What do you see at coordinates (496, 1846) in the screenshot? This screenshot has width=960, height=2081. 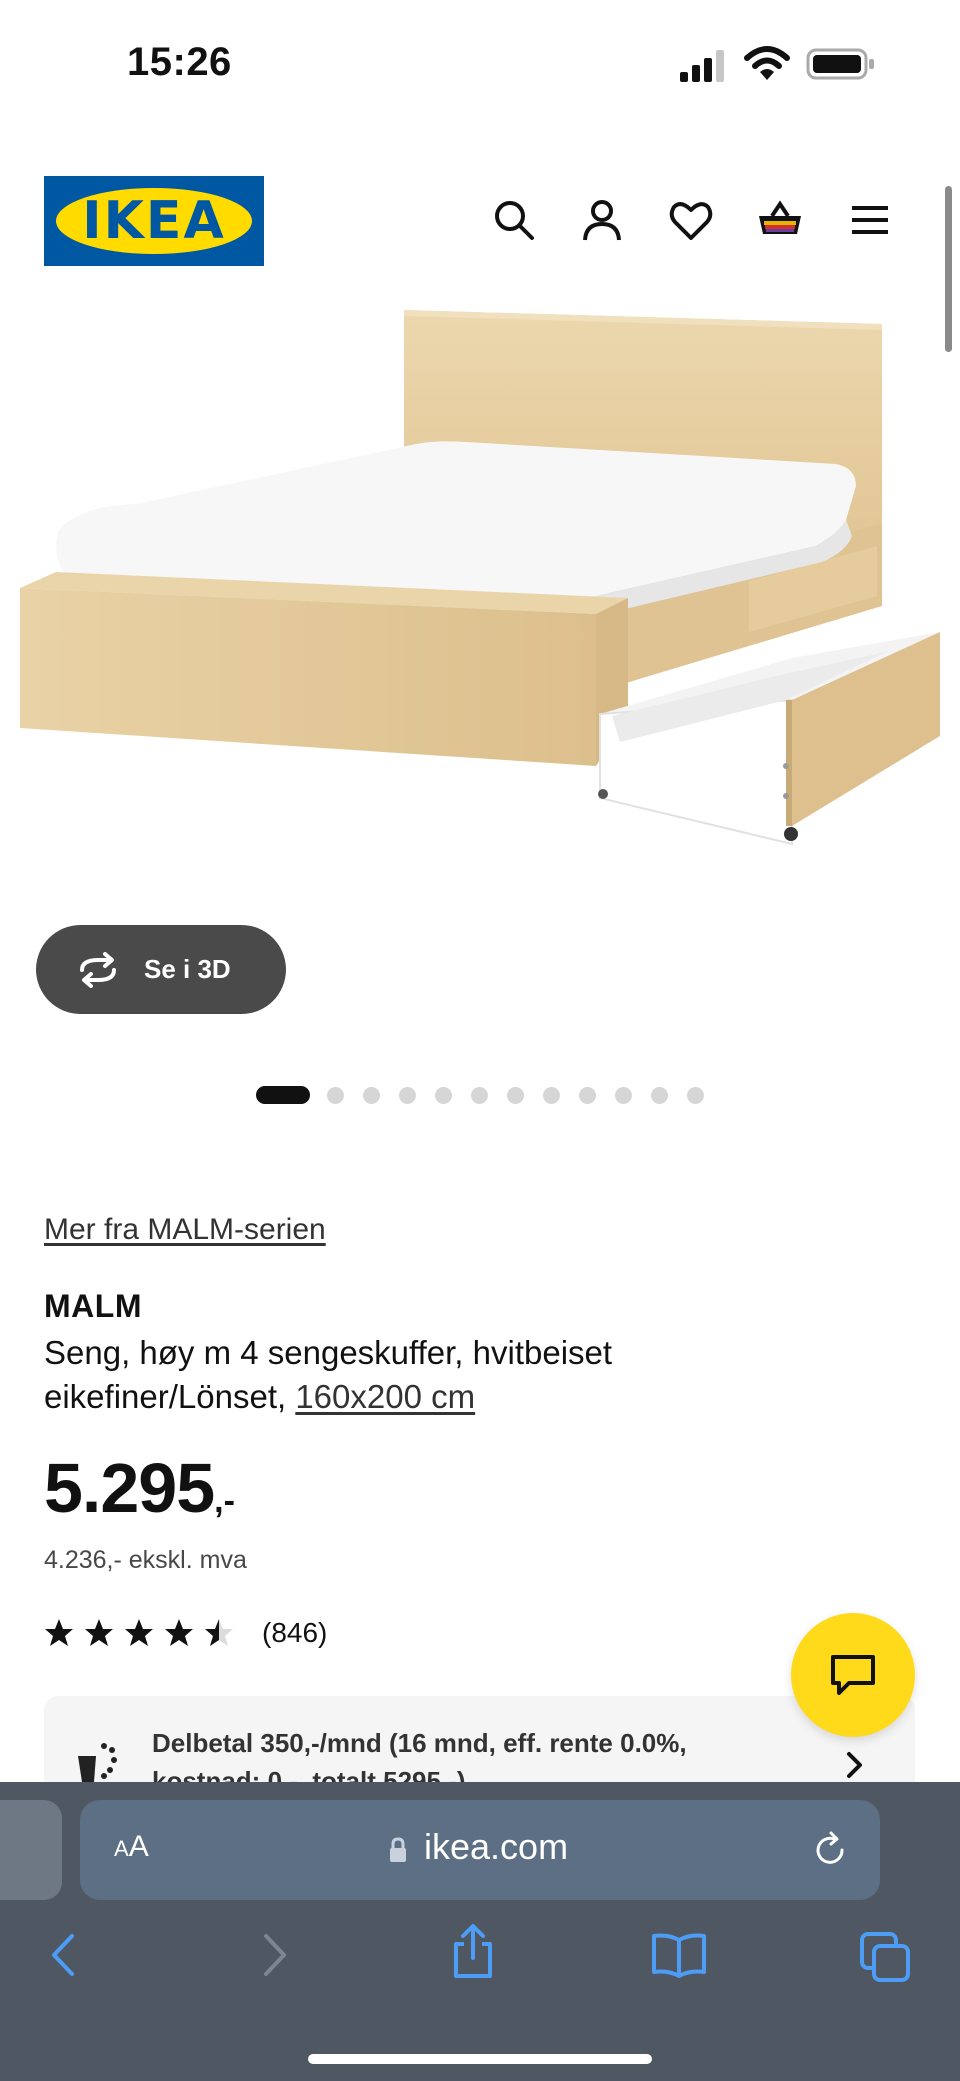 I see `url-text: ikea.com` at bounding box center [496, 1846].